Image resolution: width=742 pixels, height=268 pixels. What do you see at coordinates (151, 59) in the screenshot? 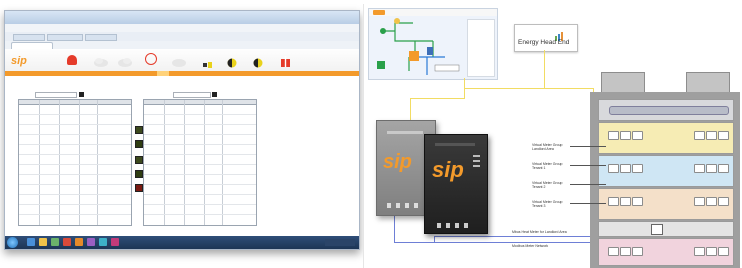
I see `power-icon` at bounding box center [151, 59].